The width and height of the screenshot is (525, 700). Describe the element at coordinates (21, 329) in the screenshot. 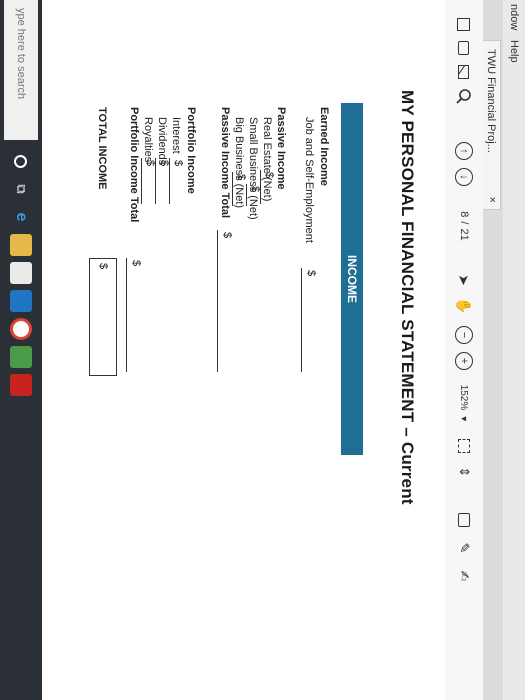

I see `chrome-icon` at that location.